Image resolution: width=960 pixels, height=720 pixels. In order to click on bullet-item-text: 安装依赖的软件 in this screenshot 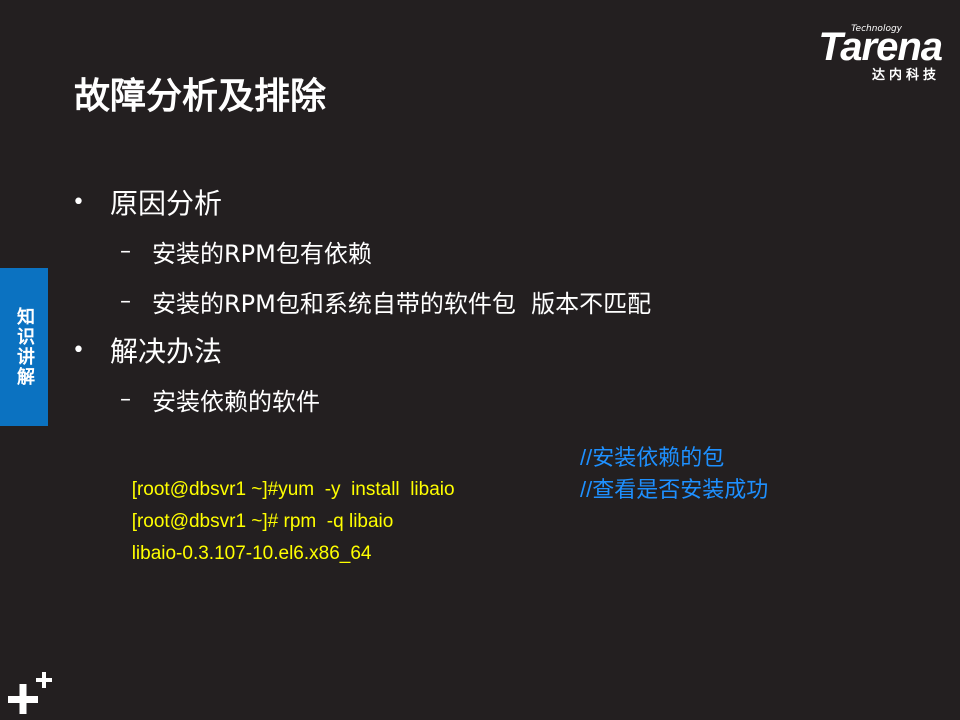, I will do `click(236, 401)`.